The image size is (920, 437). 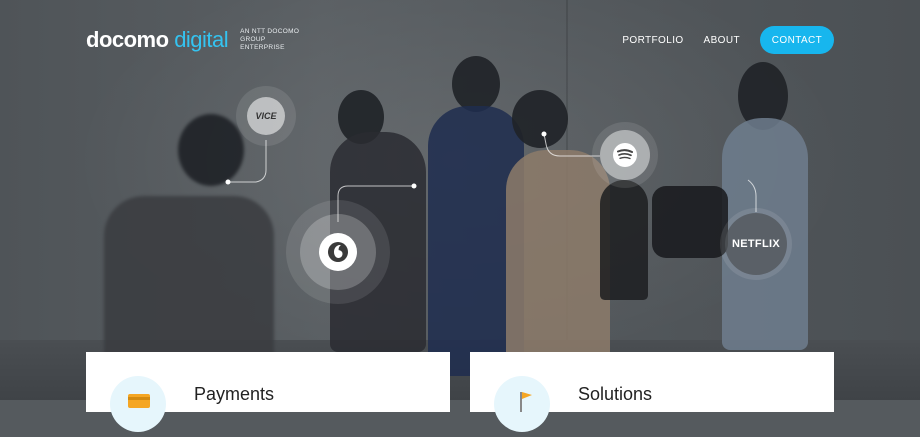 What do you see at coordinates (127, 39) in the screenshot?
I see `logo-main: docomo` at bounding box center [127, 39].